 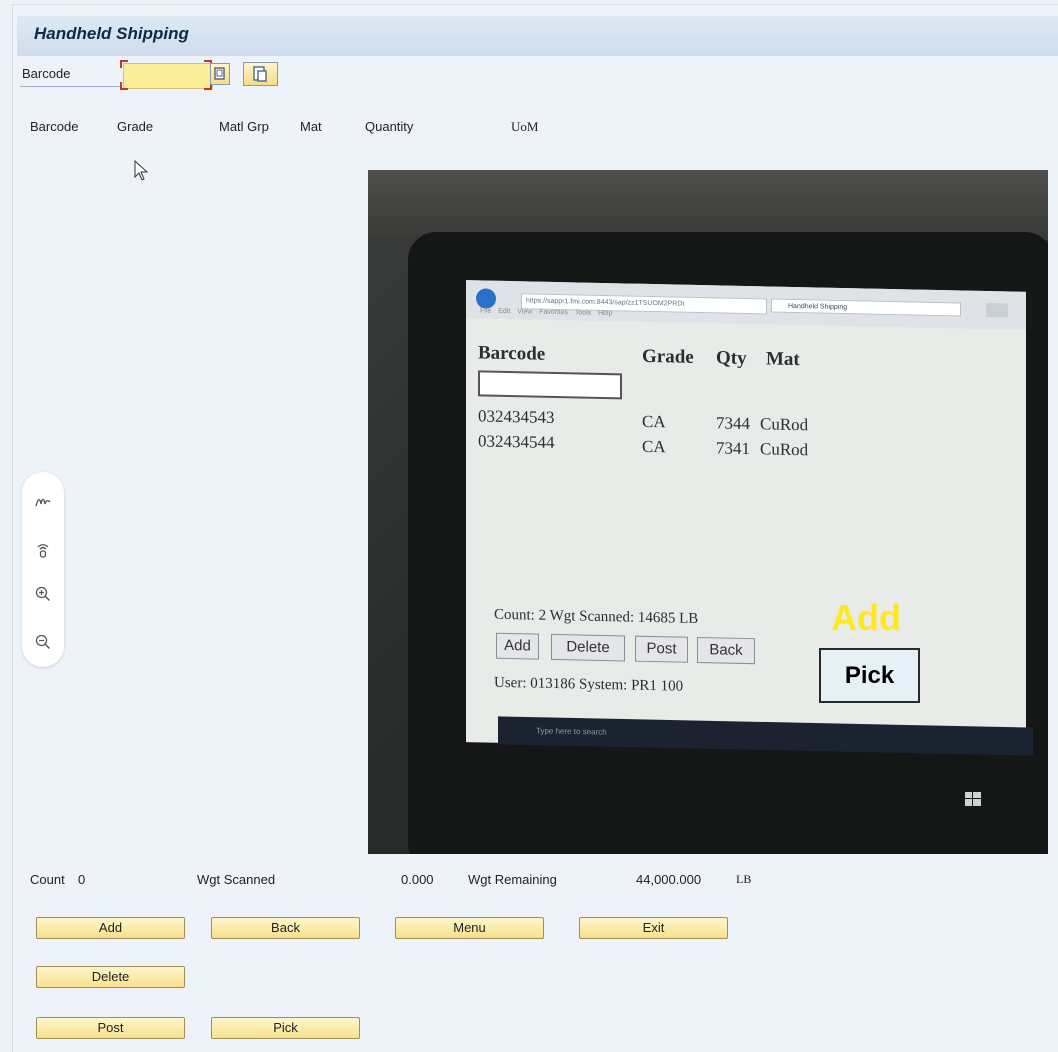 What do you see at coordinates (783, 359) in the screenshot?
I see `screen-header-mat: Mat` at bounding box center [783, 359].